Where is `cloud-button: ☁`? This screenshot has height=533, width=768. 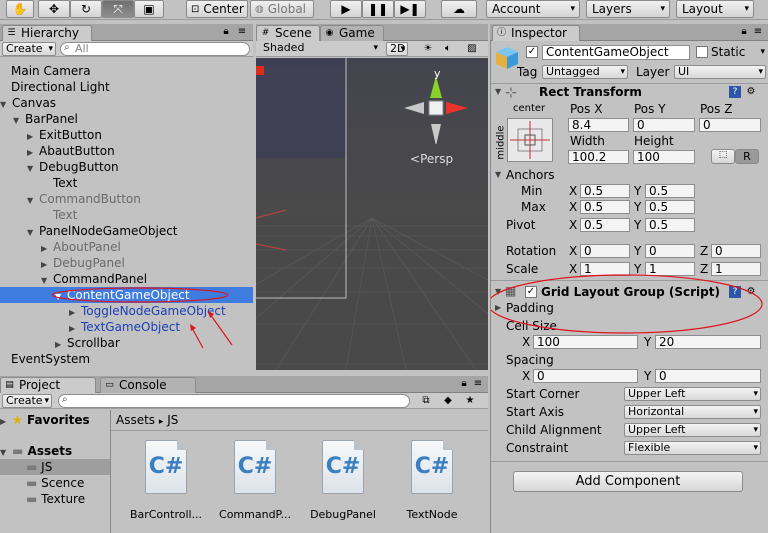 cloud-button: ☁ is located at coordinates (459, 9).